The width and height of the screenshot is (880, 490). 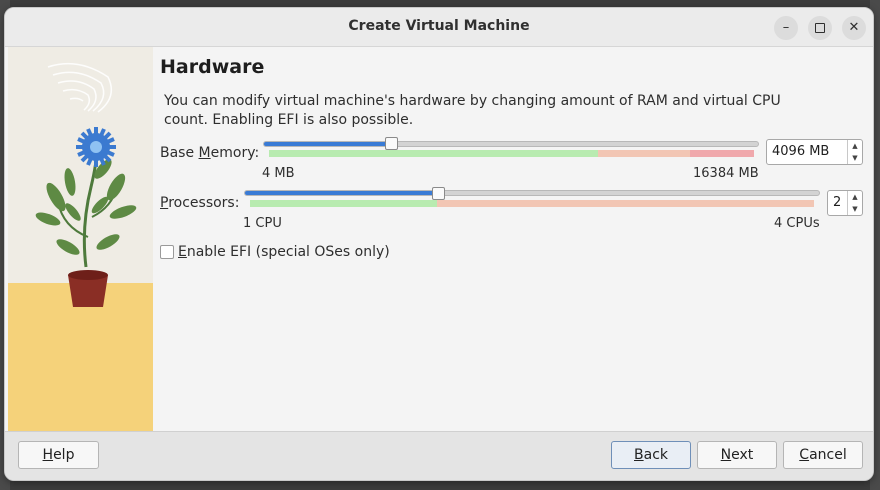 What do you see at coordinates (797, 223) in the screenshot?
I see `processors-max-label: 4 CPUs` at bounding box center [797, 223].